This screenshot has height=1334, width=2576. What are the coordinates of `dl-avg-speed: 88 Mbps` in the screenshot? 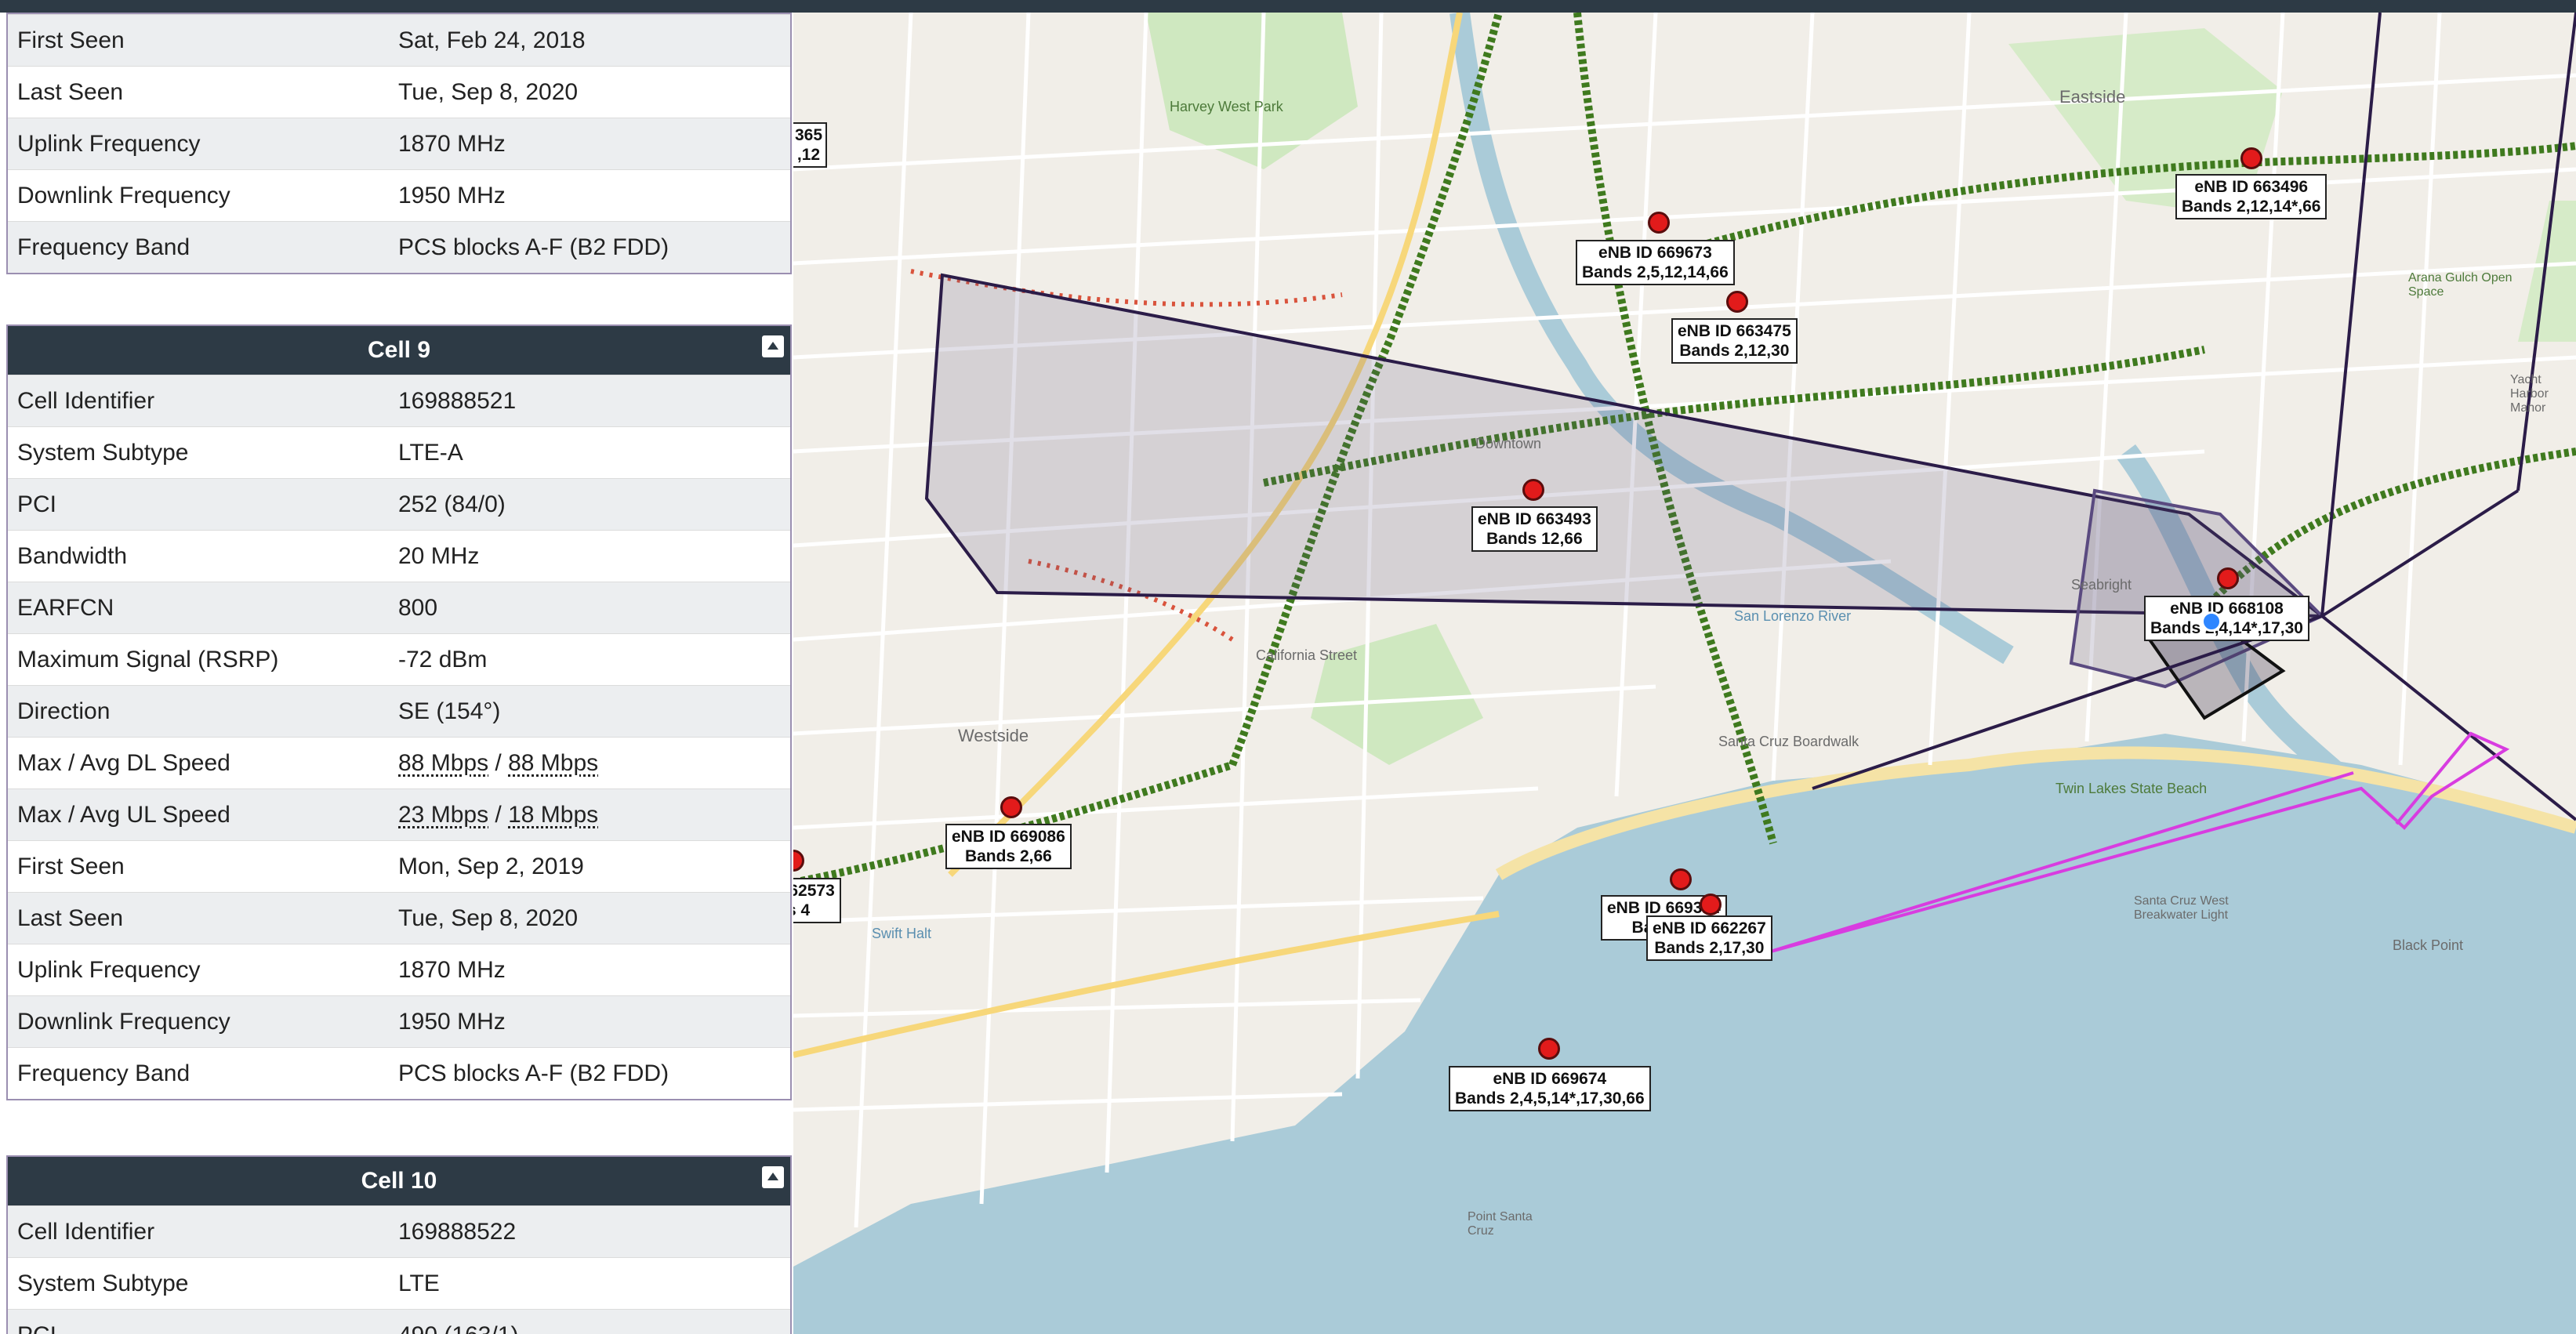 It's located at (553, 763).